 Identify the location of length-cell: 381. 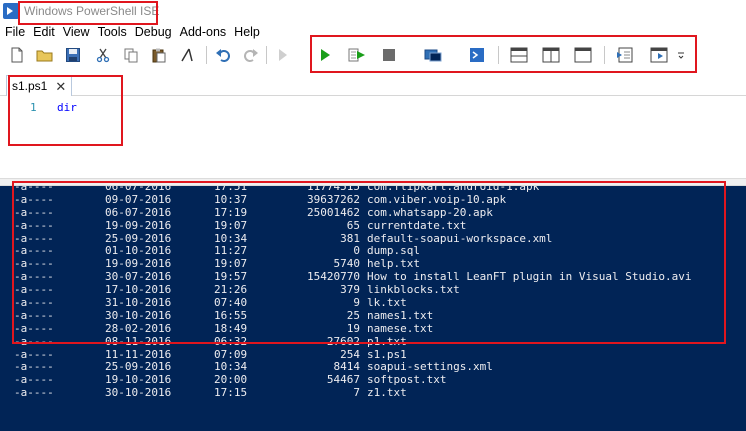
(350, 238).